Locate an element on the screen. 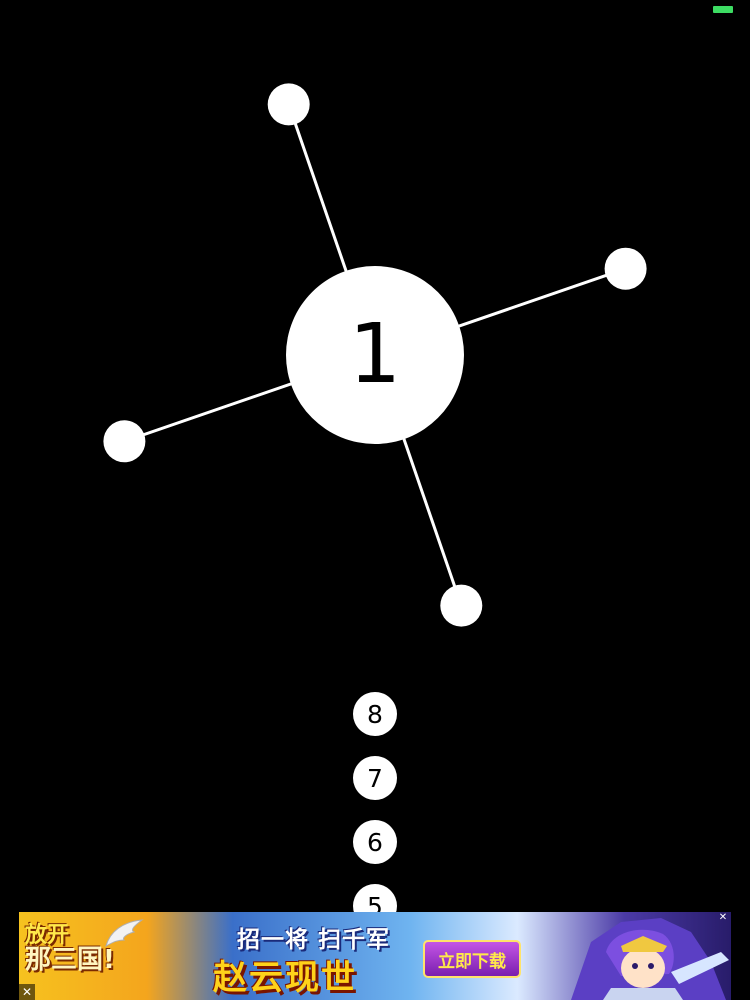 The image size is (750, 1000). wing-icon is located at coordinates (124, 933).